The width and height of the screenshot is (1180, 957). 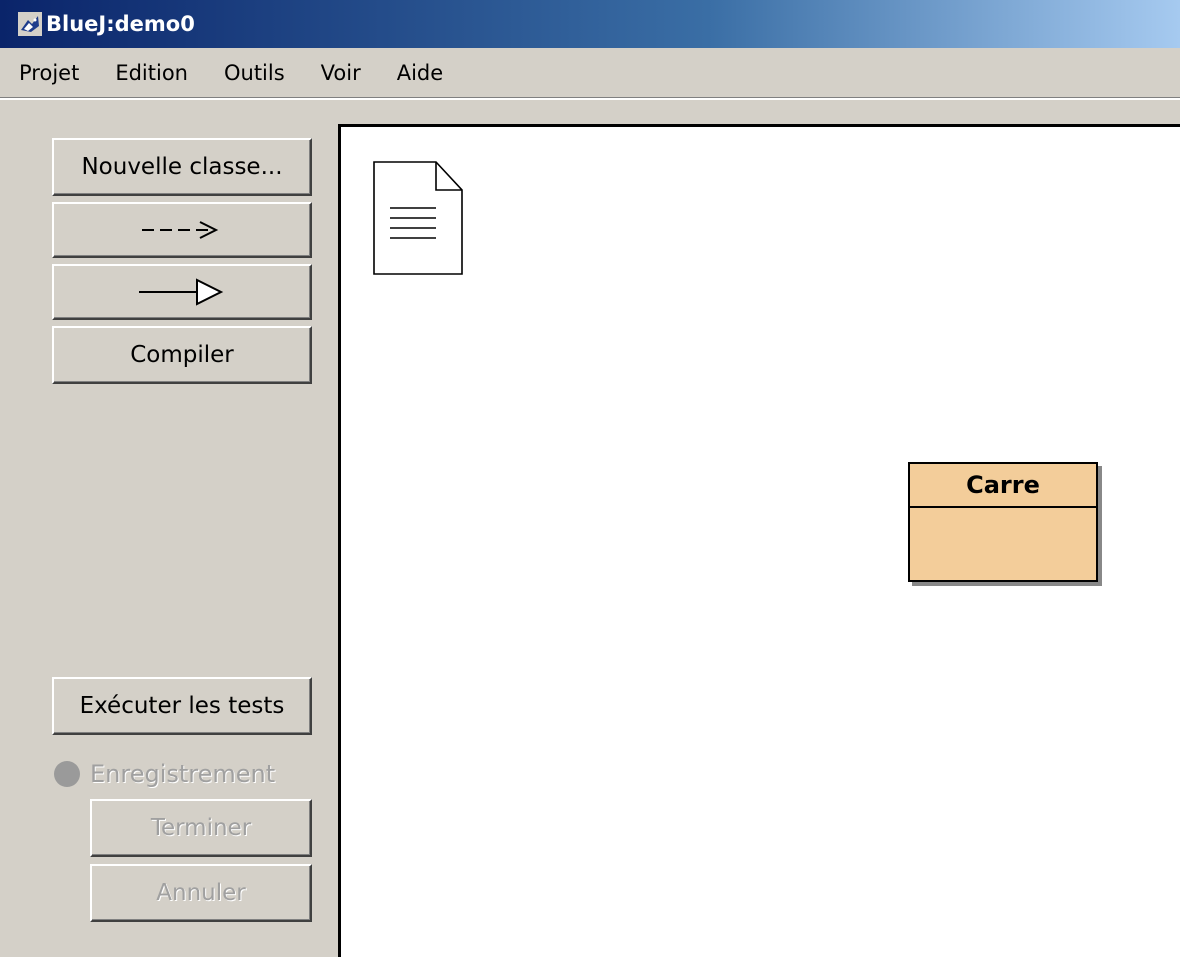 I want to click on menu-voir: Voir, so click(x=341, y=73).